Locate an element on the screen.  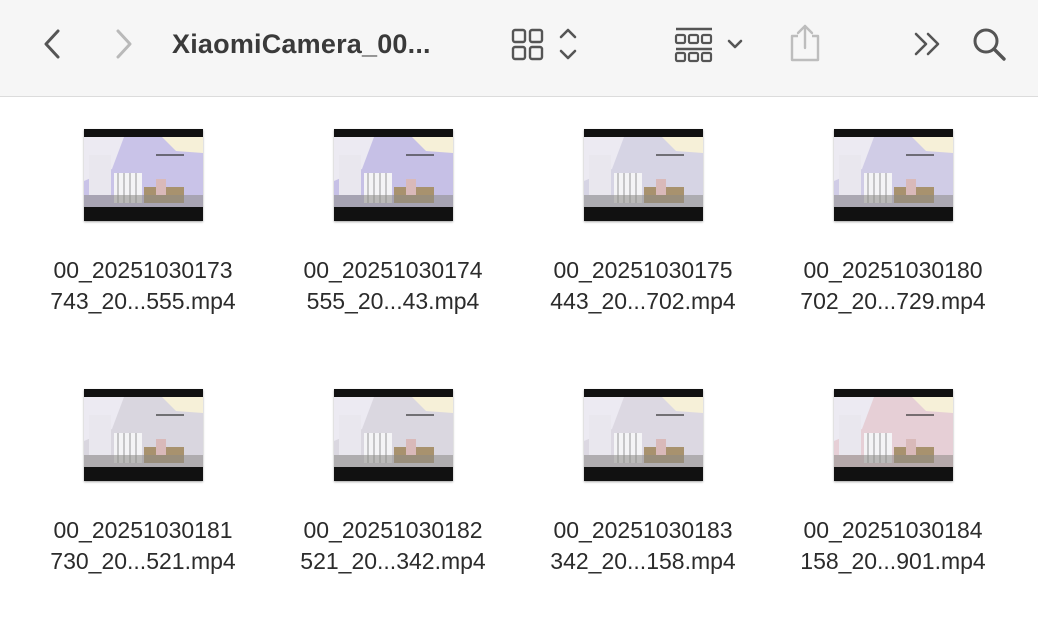
chevron-right-icon is located at coordinates (124, 44).